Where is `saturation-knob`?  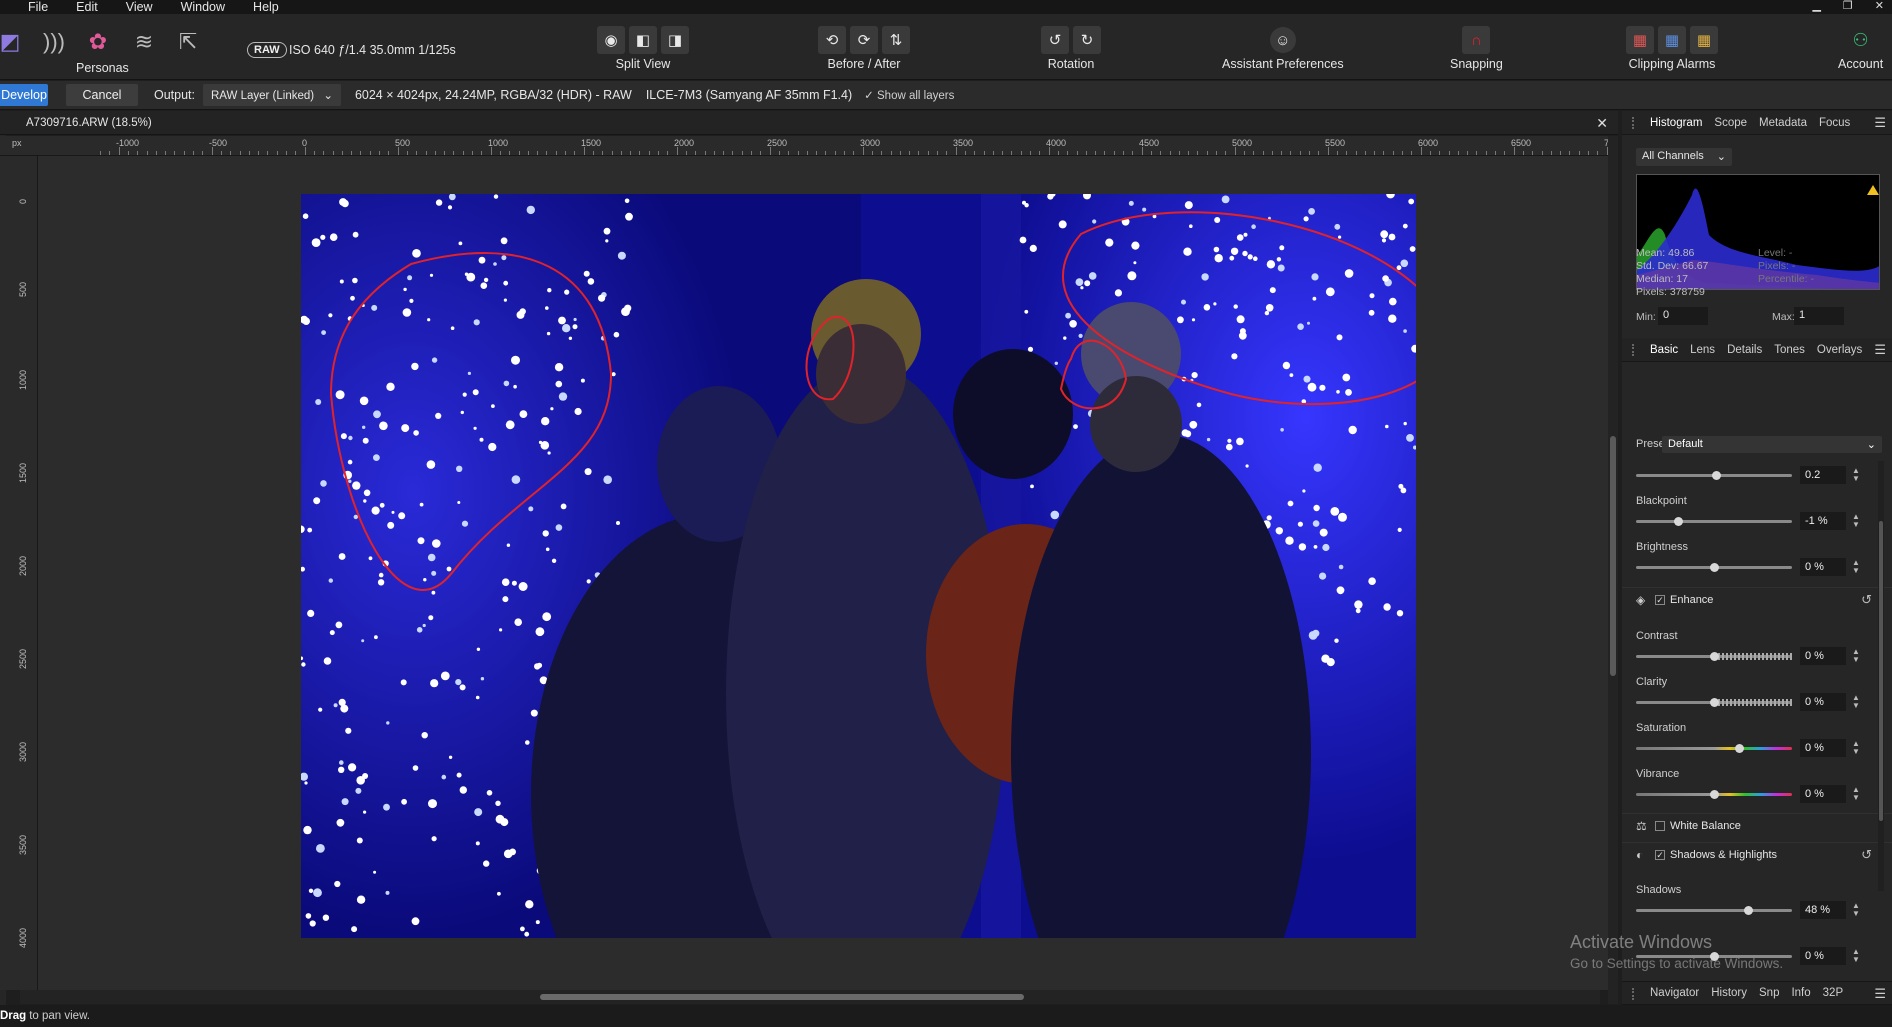 saturation-knob is located at coordinates (1739, 748).